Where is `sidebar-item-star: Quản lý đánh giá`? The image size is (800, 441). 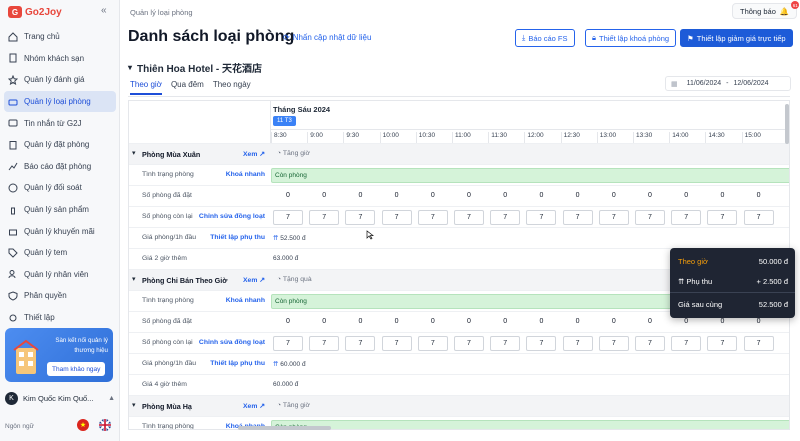
sidebar-item-star: Quản lý đánh giá is located at coordinates (60, 80).